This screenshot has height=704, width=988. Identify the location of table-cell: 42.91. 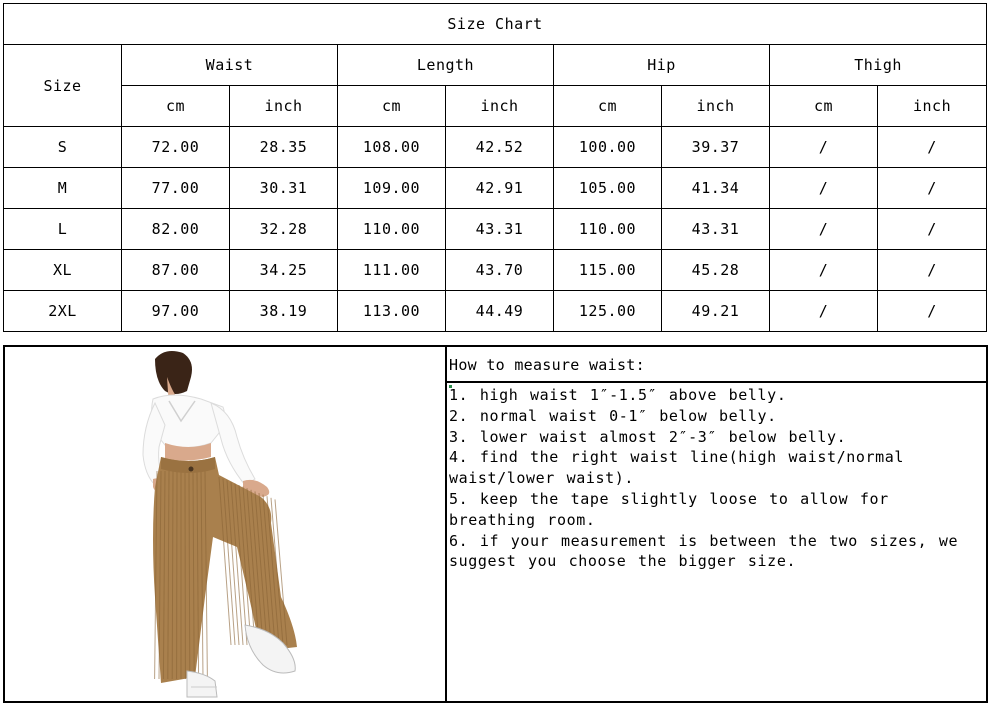
(499, 188).